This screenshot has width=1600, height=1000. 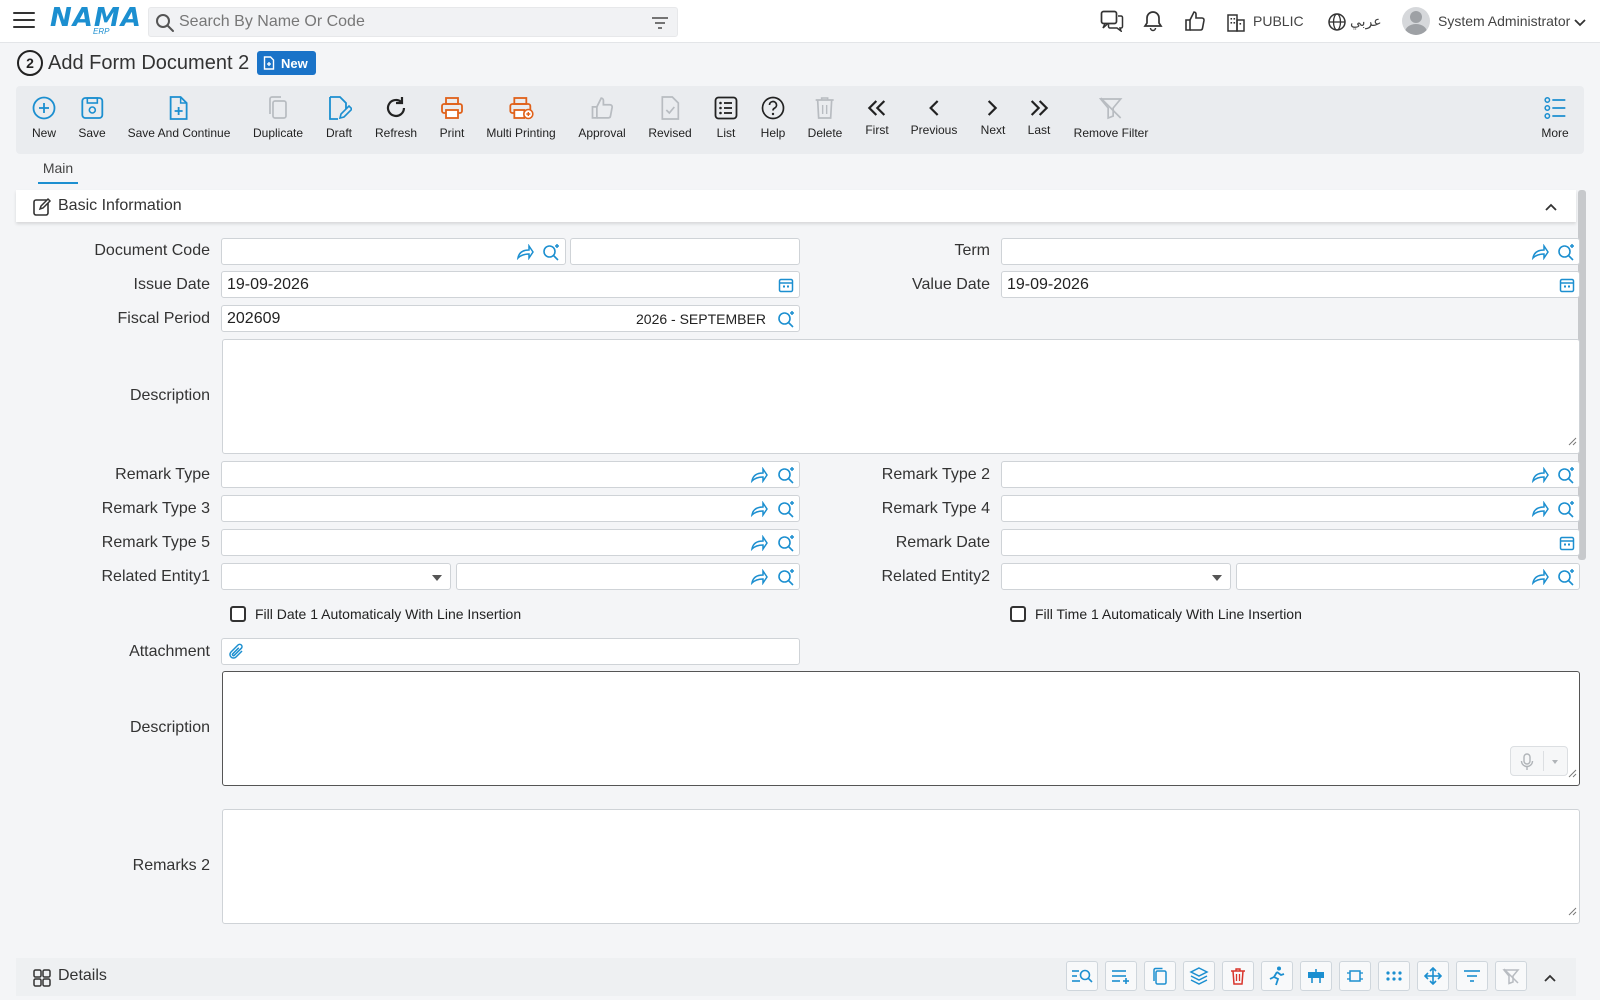 I want to click on details-run-button, so click(x=1277, y=976).